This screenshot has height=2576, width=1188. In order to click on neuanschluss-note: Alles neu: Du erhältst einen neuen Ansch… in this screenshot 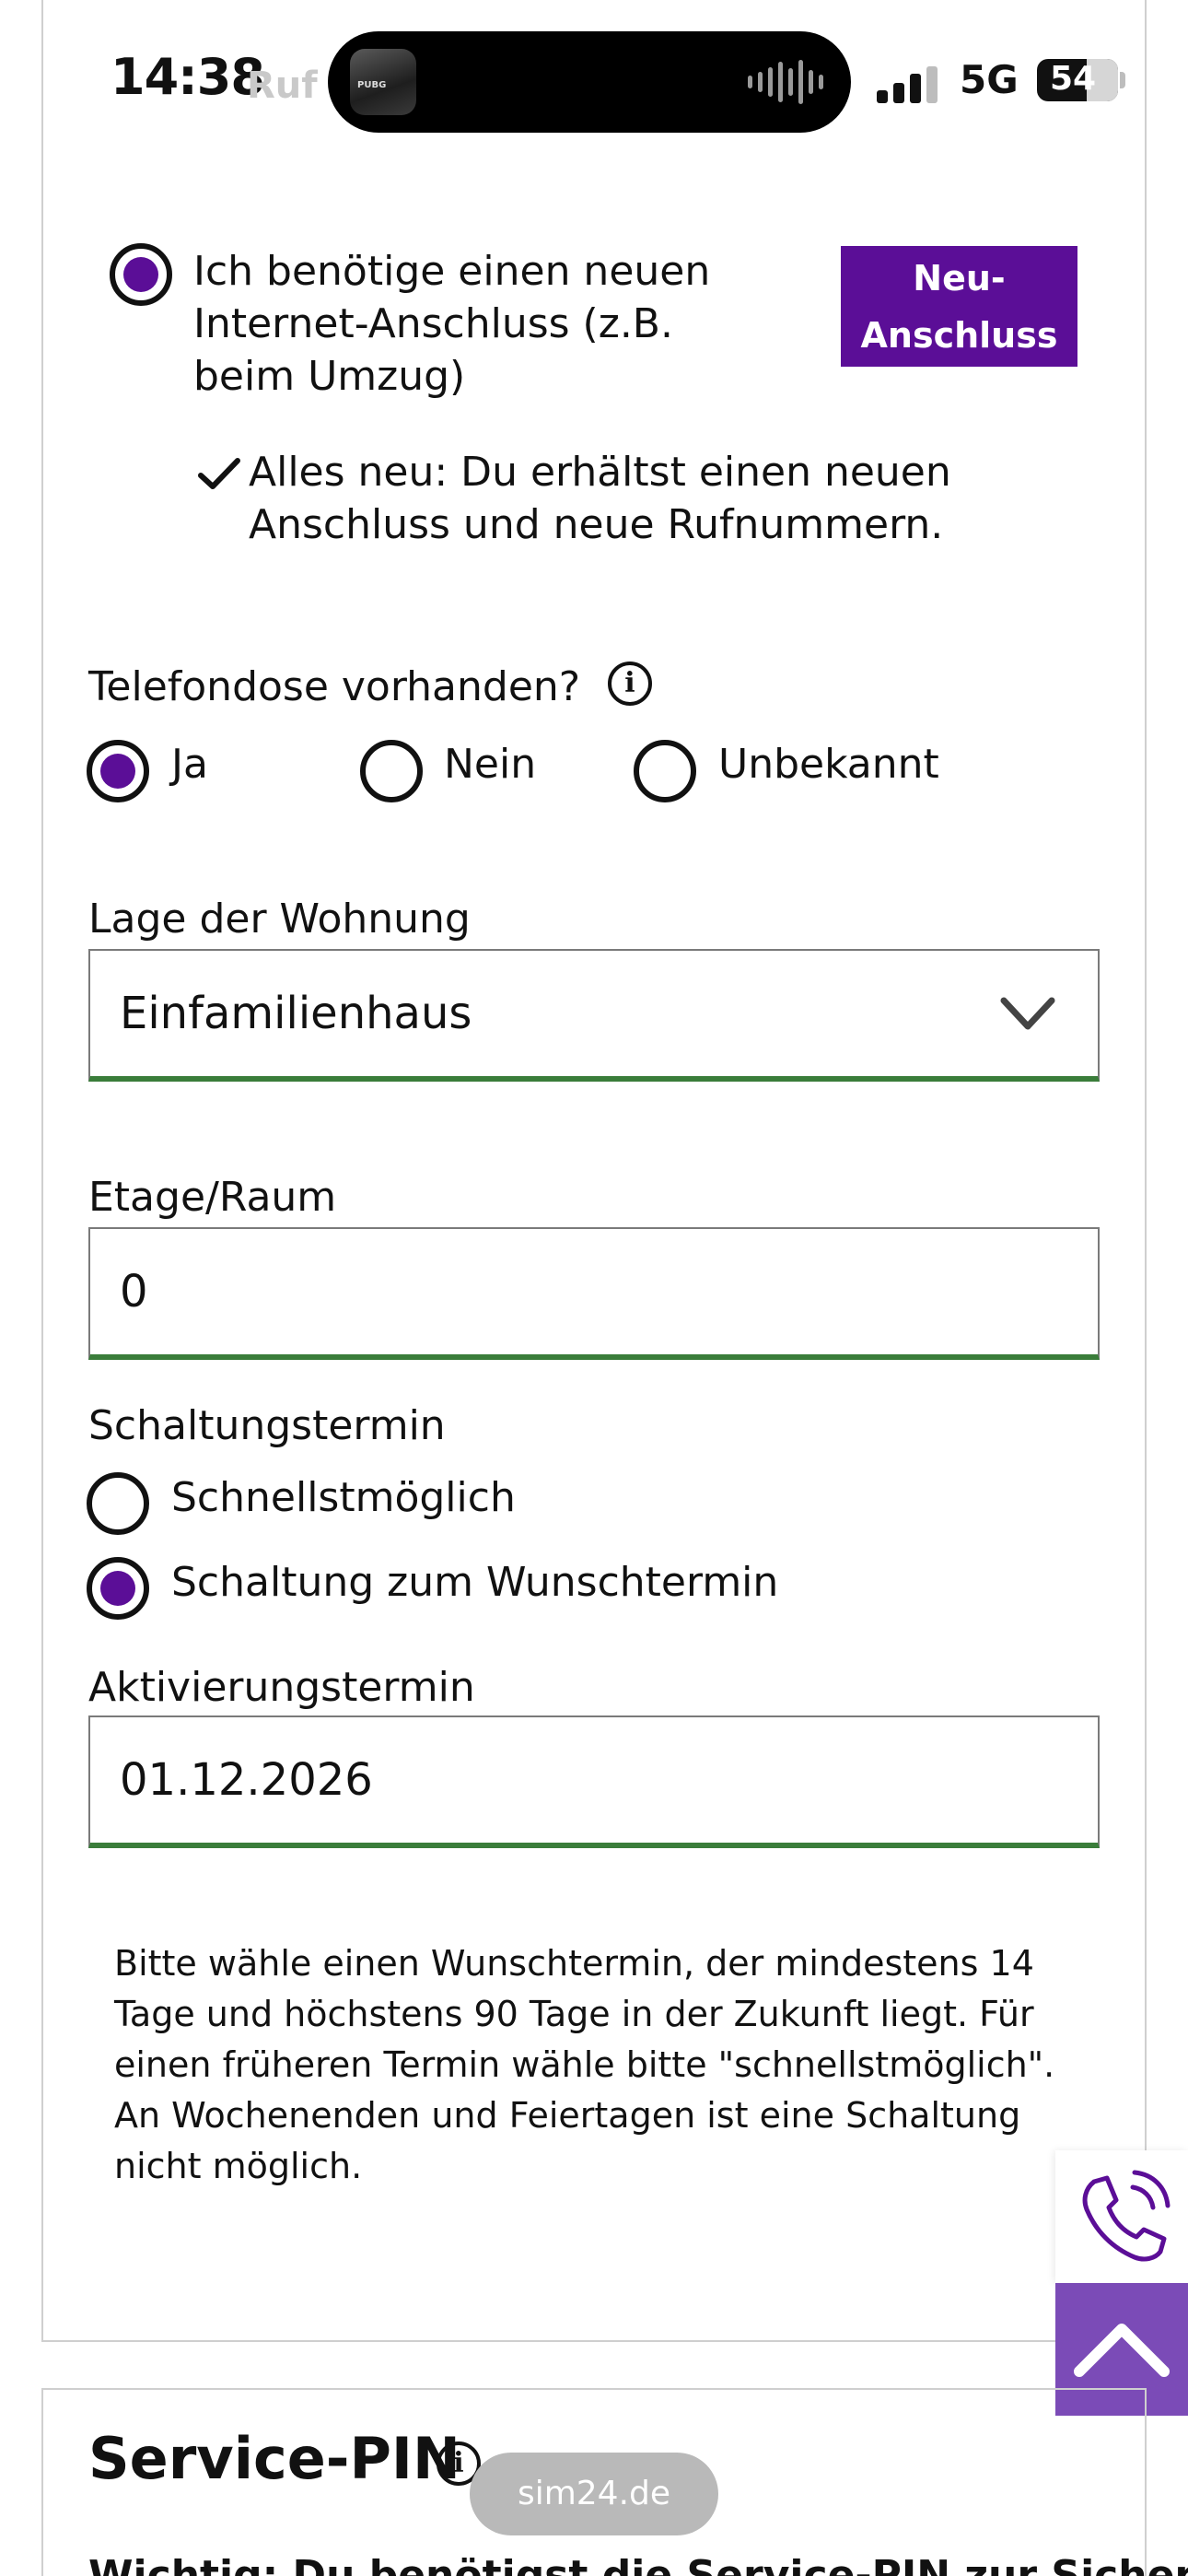, I will do `click(600, 498)`.